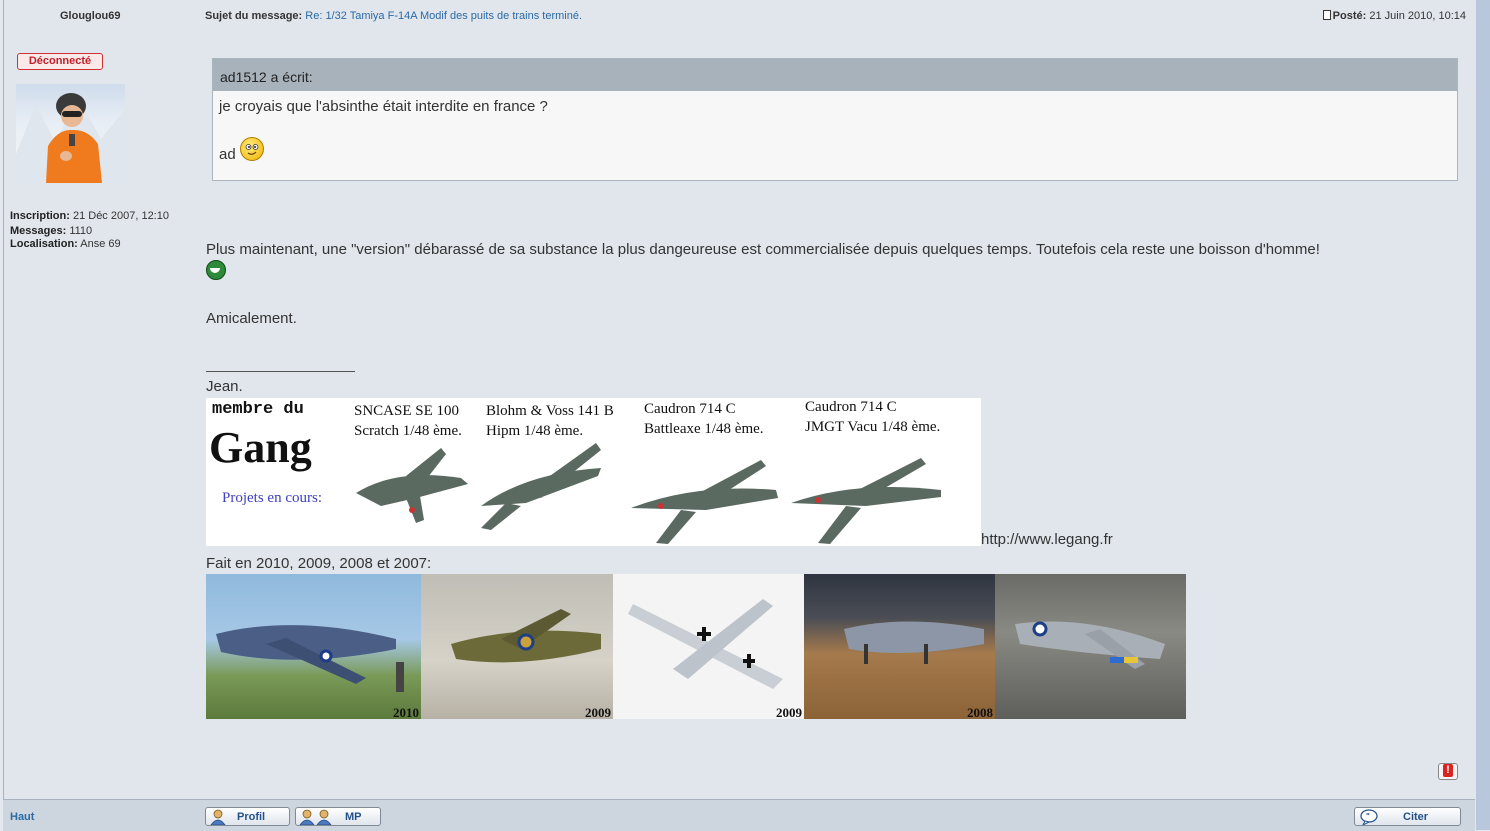 This screenshot has width=1490, height=831. What do you see at coordinates (980, 712) in the screenshot?
I see `photo-4-year: 2008` at bounding box center [980, 712].